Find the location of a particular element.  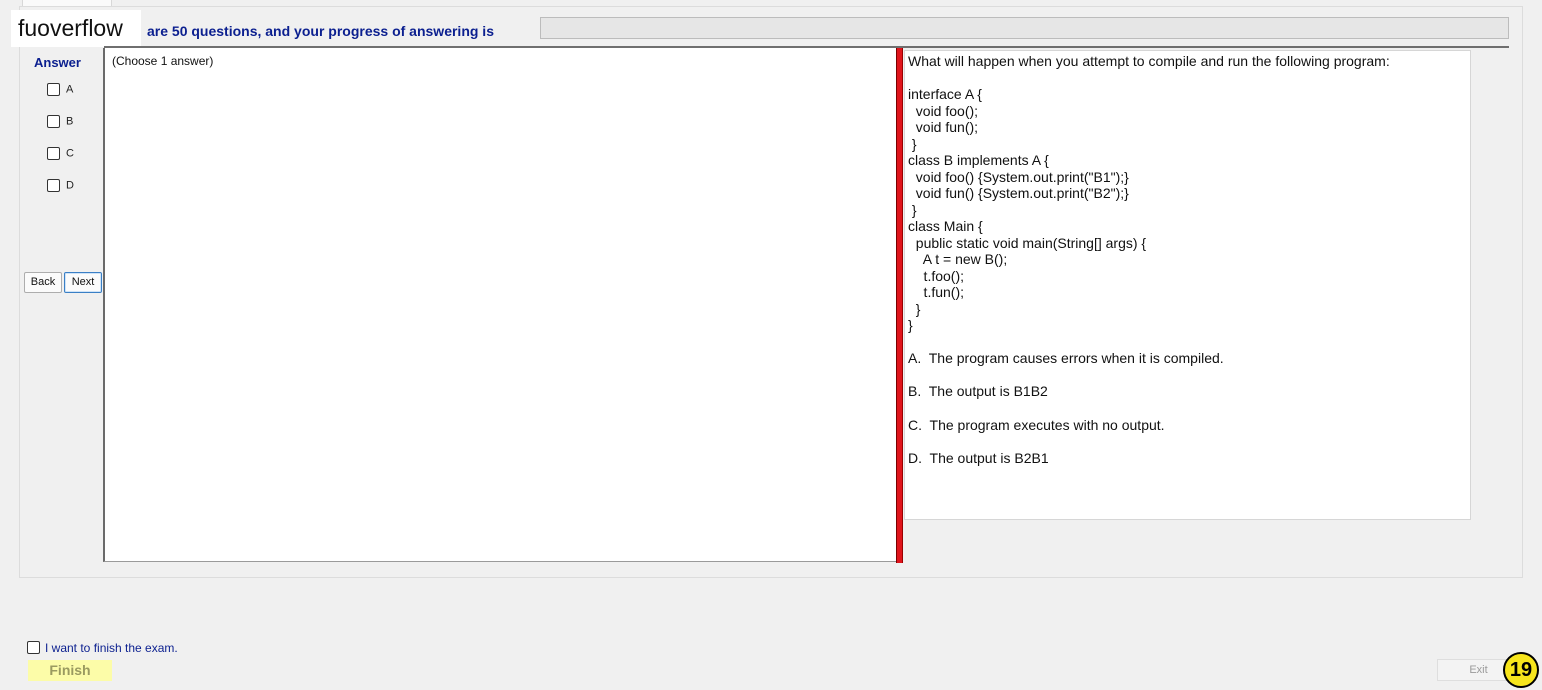

code-line: void fun() {System.out.print("B2");} is located at coordinates (1018, 193).